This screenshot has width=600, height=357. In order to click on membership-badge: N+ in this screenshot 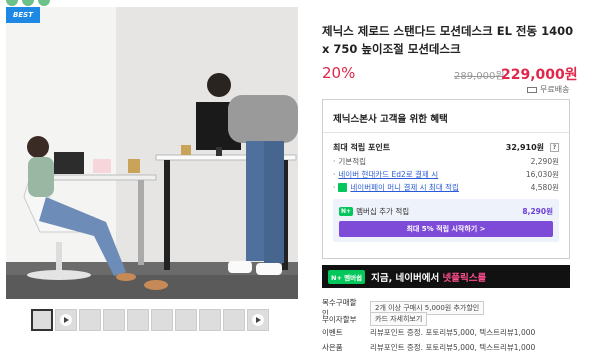, I will do `click(346, 211)`.